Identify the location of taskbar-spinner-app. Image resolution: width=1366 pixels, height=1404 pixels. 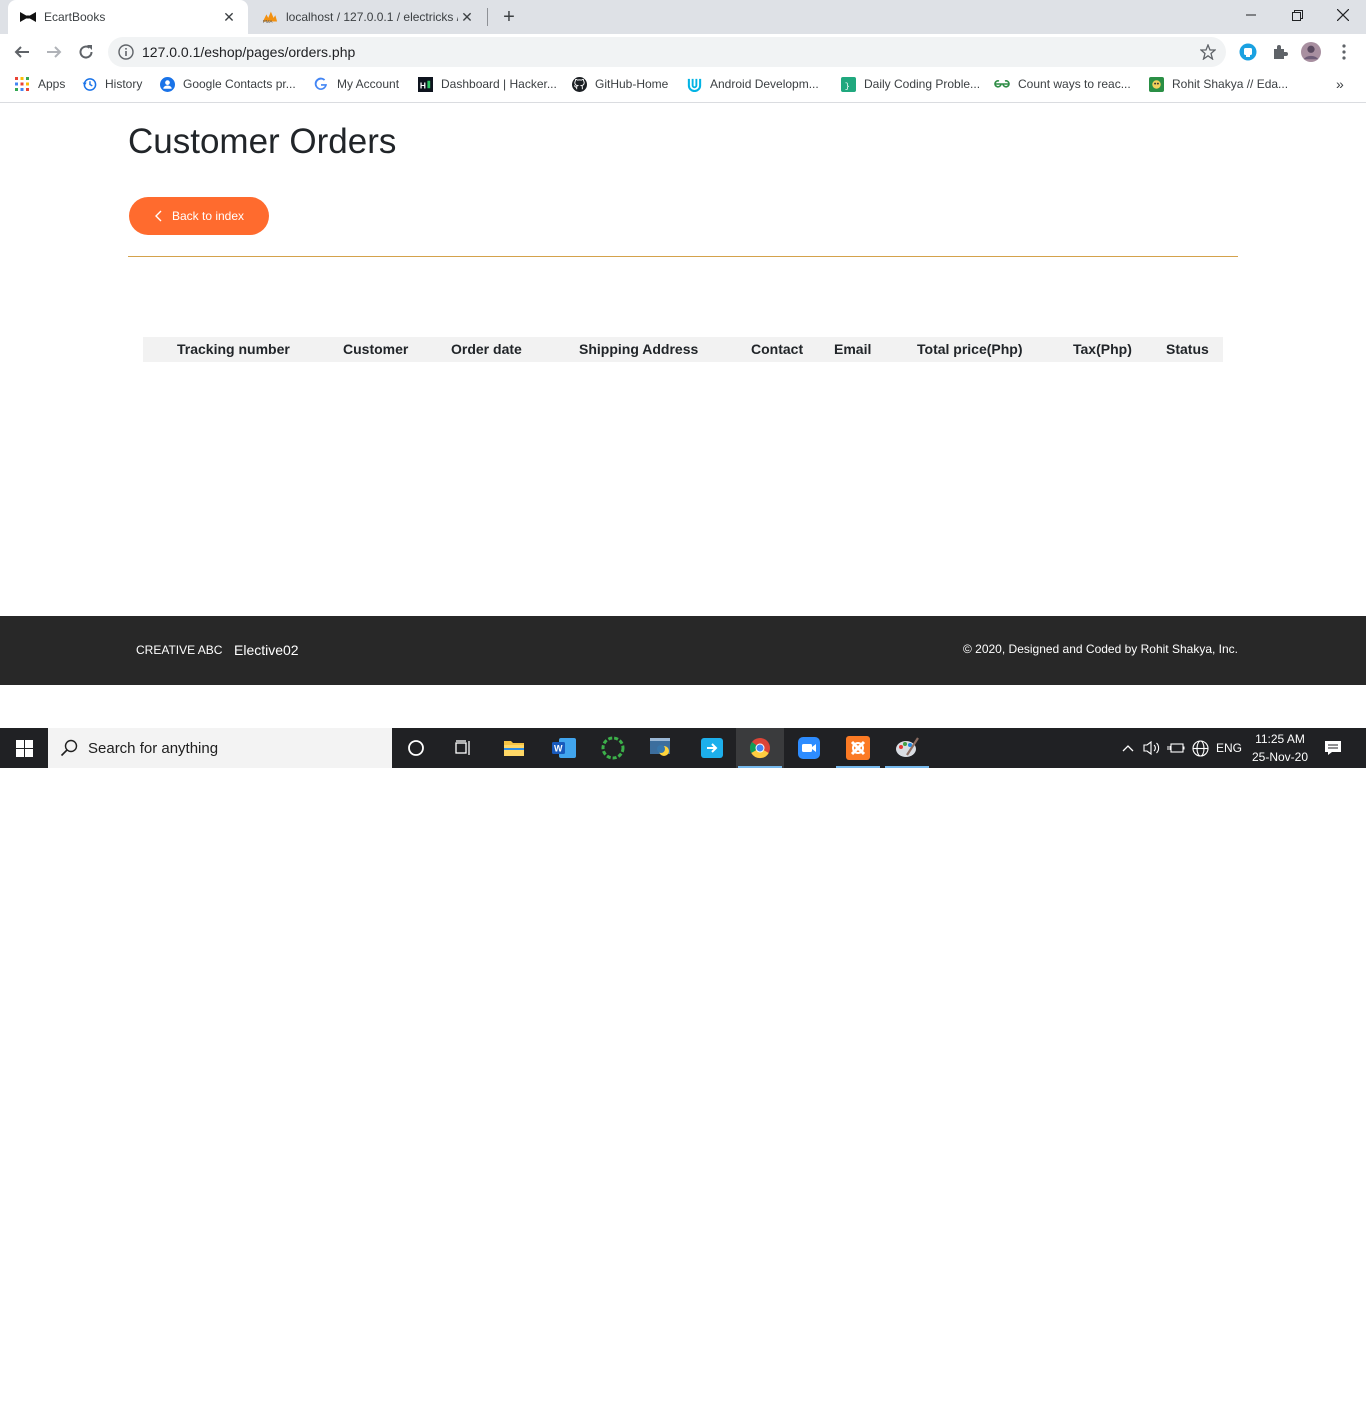
(613, 748).